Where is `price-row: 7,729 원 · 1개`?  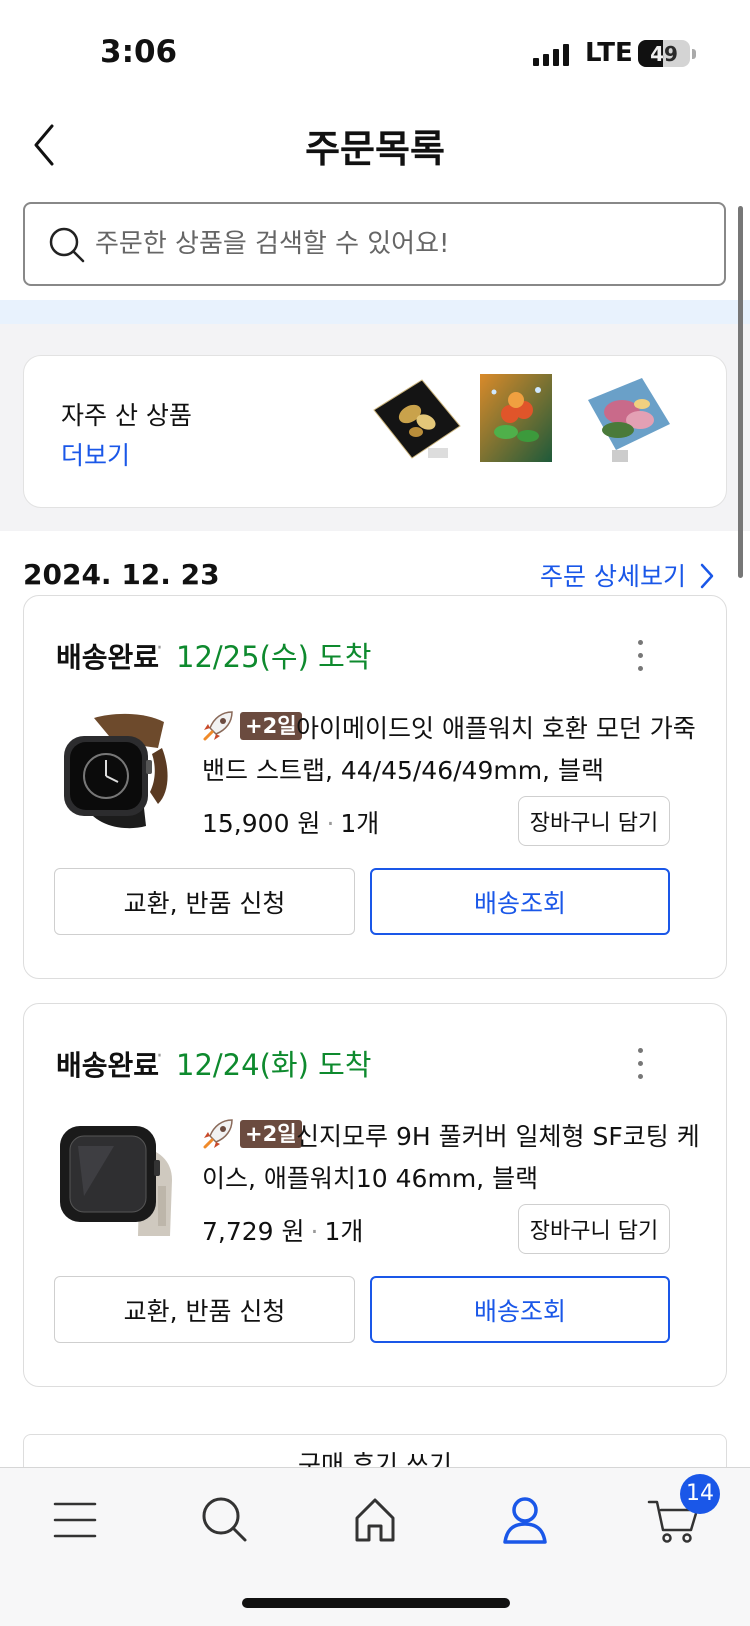 price-row: 7,729 원 · 1개 is located at coordinates (282, 1230).